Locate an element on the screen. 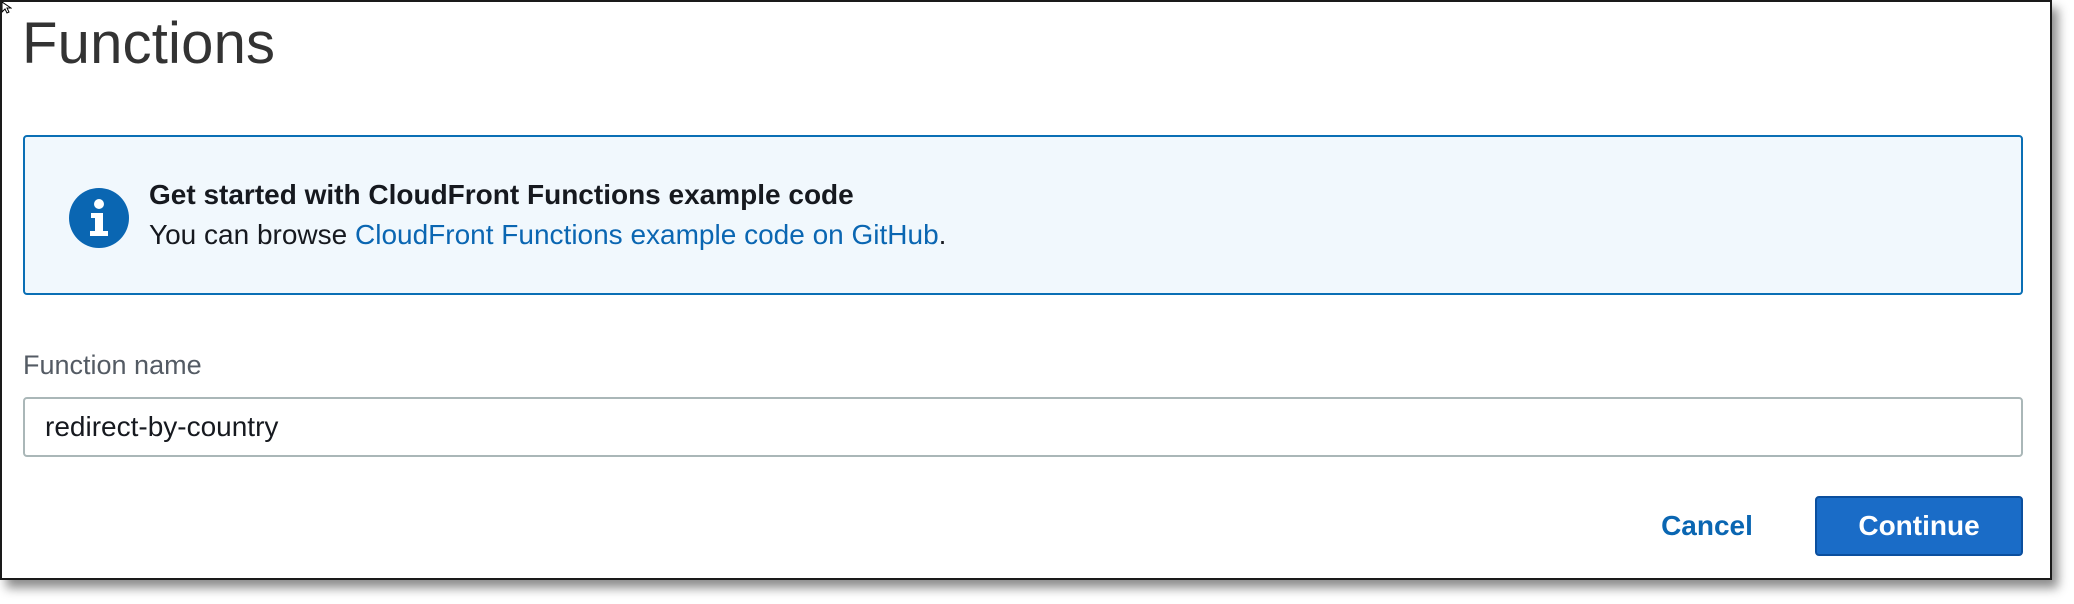  info-icon is located at coordinates (99, 218).